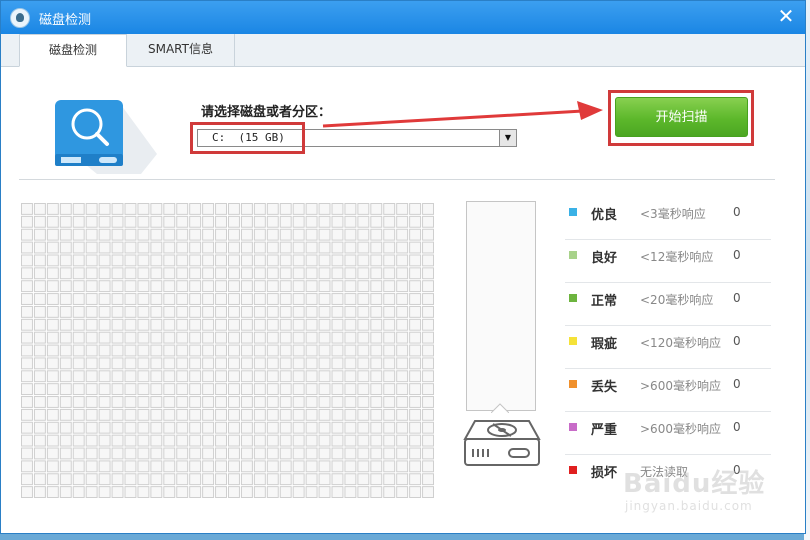 The width and height of the screenshot is (810, 540). Describe the element at coordinates (604, 258) in the screenshot. I see `legend-name: 良好` at that location.